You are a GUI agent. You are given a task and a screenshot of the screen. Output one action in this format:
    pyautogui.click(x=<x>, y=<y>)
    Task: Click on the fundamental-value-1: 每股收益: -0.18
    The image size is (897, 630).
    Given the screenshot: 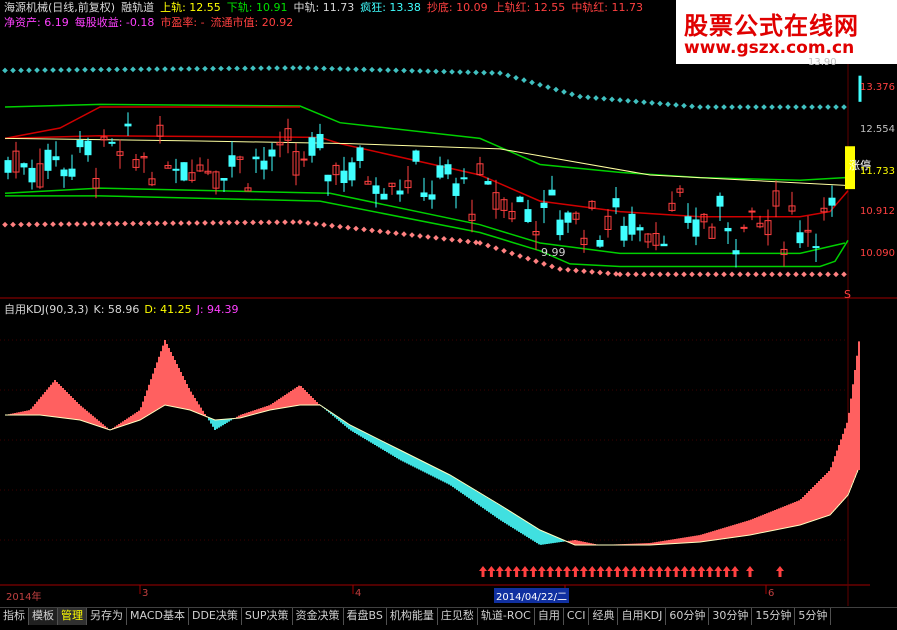 What is the action you would take?
    pyautogui.click(x=114, y=22)
    